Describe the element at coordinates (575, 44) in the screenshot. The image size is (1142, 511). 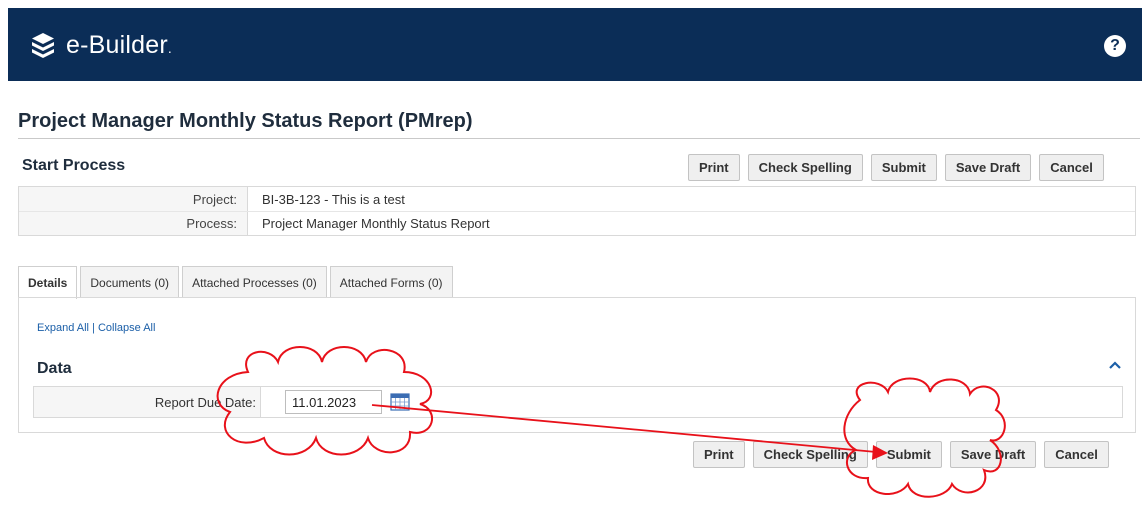
I see `top-navbar: e-Builder. ?` at that location.